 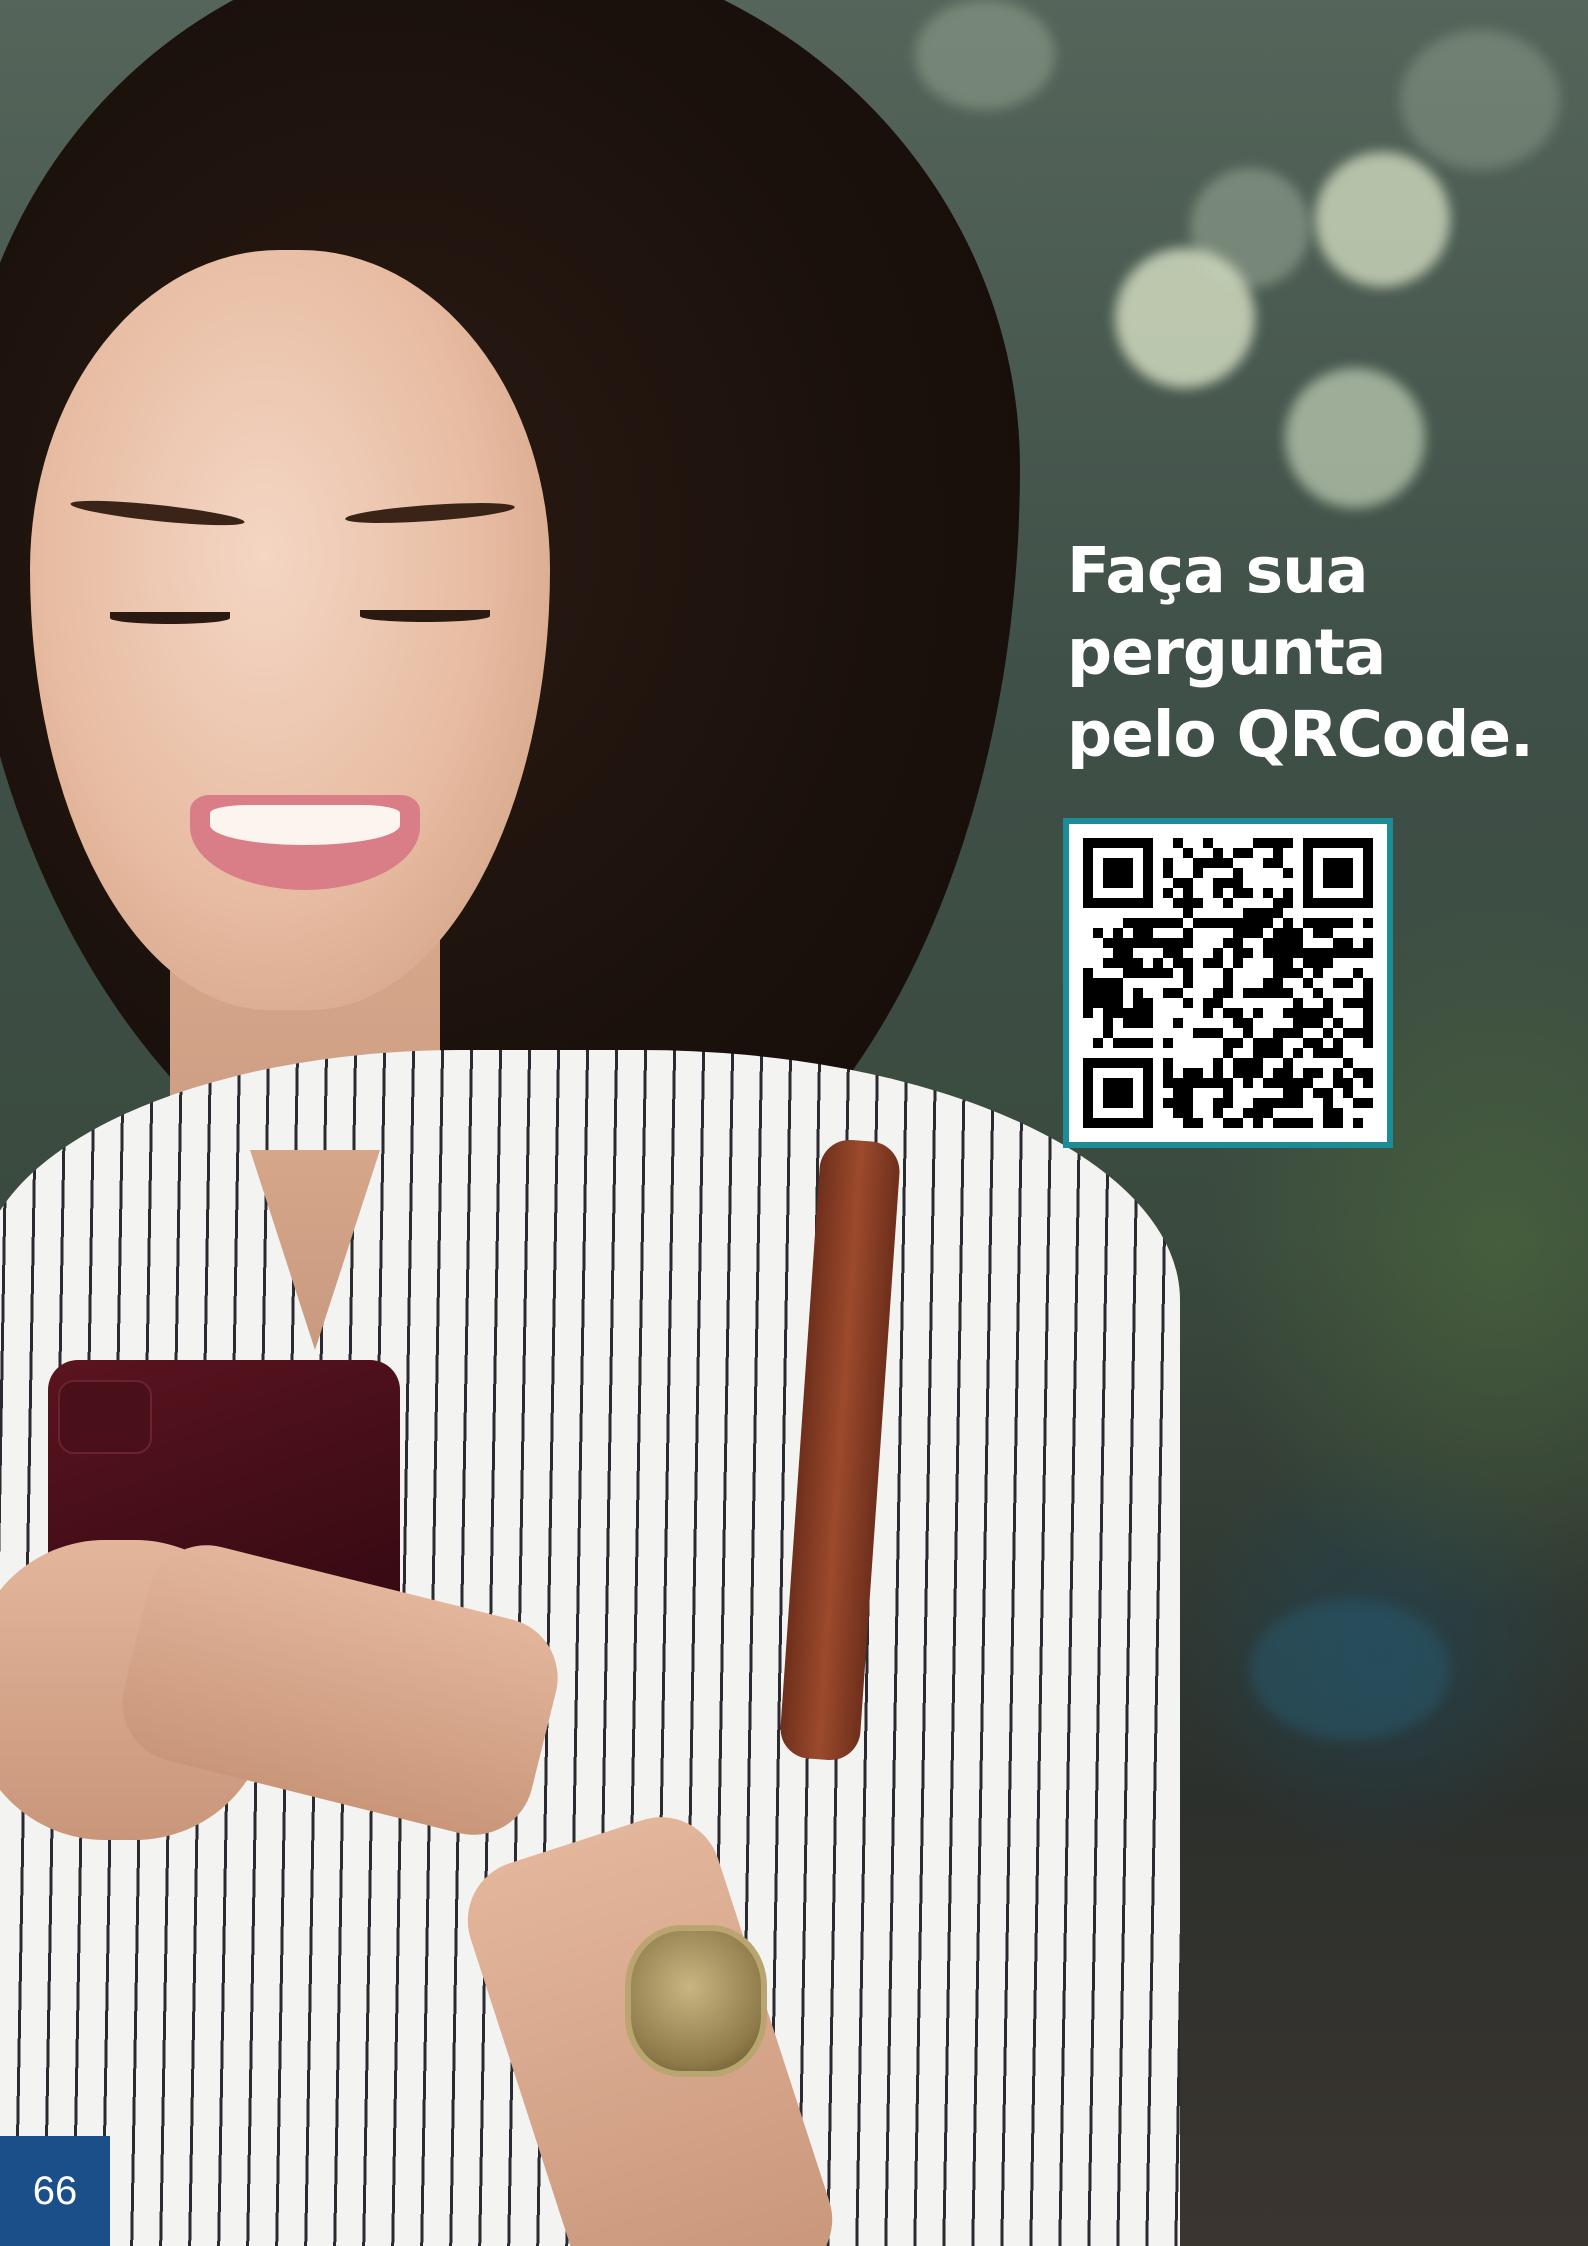 What do you see at coordinates (55, 2191) in the screenshot?
I see `page-number-tab: 66` at bounding box center [55, 2191].